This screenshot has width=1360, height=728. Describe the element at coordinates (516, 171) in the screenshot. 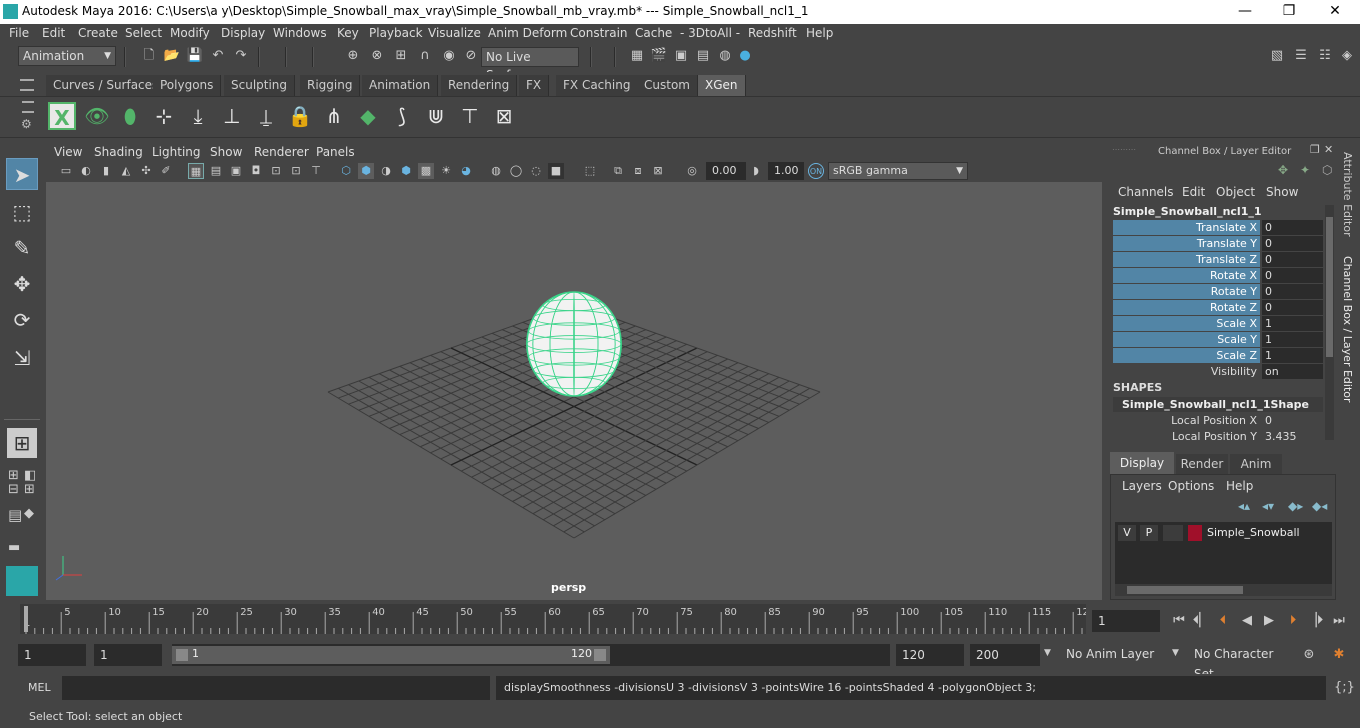

I see `anti-aliasing-icon: ◯` at that location.